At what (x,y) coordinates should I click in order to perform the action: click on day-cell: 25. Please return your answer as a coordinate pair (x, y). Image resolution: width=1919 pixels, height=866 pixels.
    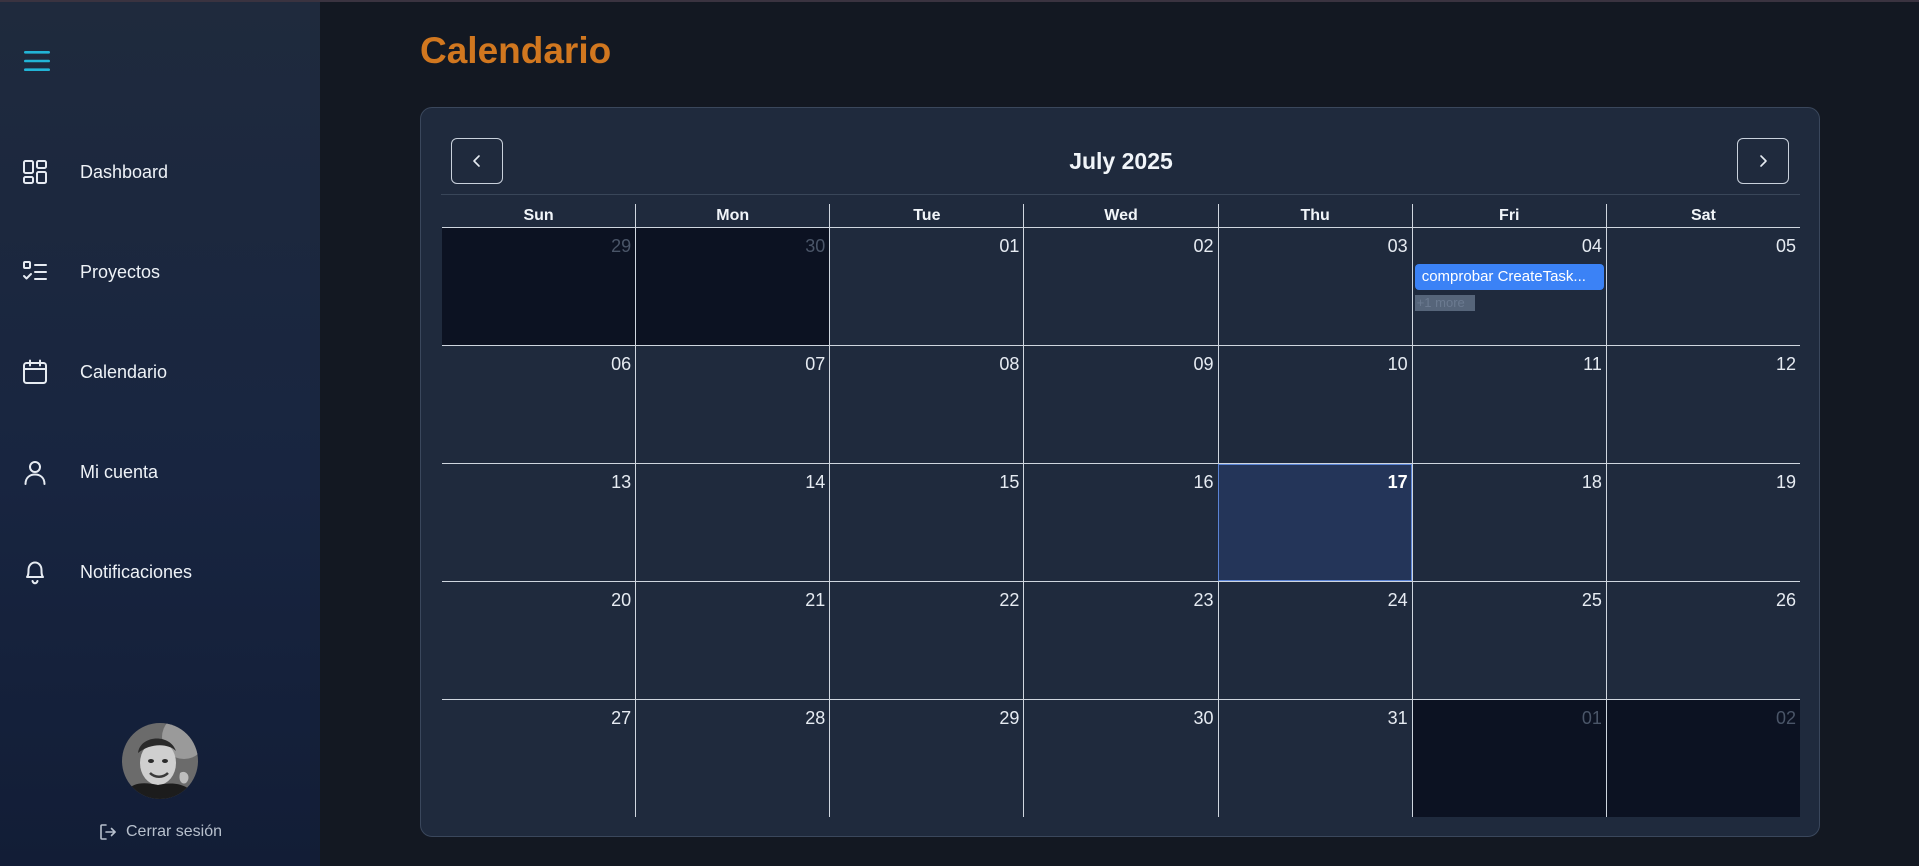
    Looking at the image, I should click on (1508, 640).